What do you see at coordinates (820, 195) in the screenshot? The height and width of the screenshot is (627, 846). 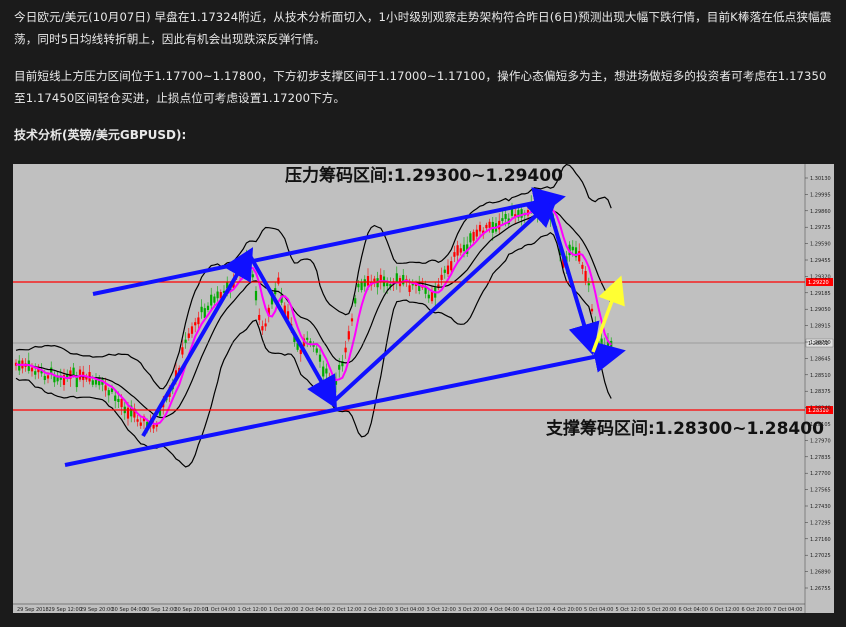 I see `price-tick-label: 1.29995` at bounding box center [820, 195].